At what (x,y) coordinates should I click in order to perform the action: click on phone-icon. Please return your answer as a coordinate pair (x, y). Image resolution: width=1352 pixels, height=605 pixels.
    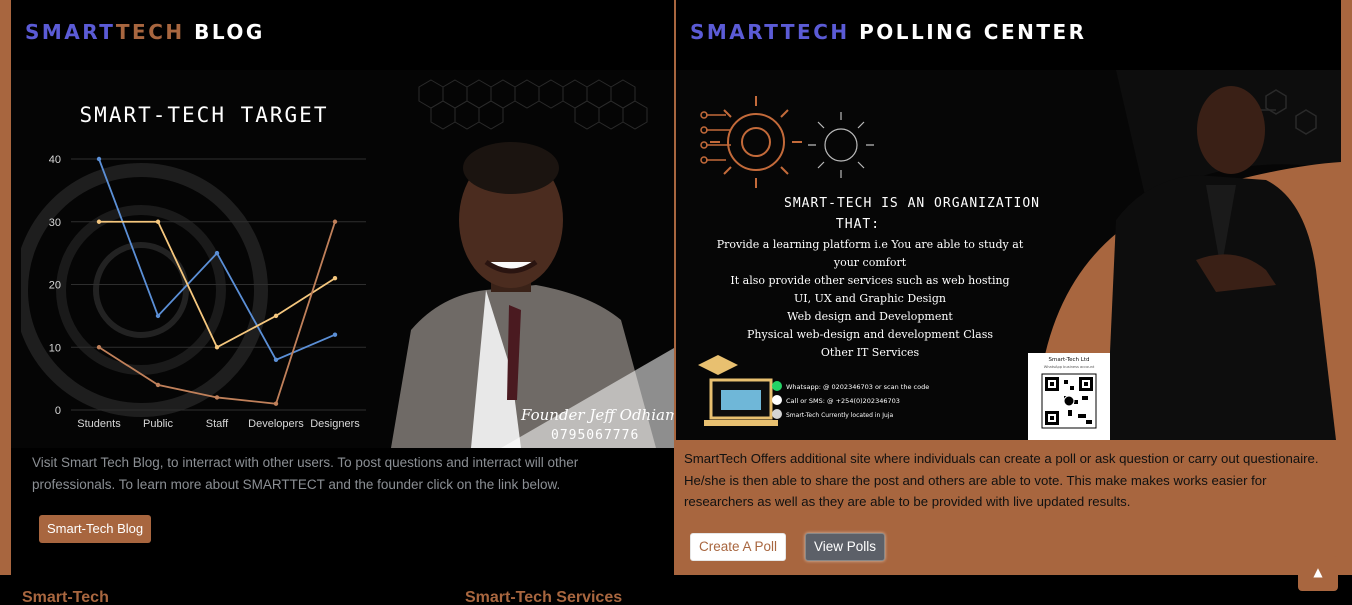
    Looking at the image, I should click on (777, 400).